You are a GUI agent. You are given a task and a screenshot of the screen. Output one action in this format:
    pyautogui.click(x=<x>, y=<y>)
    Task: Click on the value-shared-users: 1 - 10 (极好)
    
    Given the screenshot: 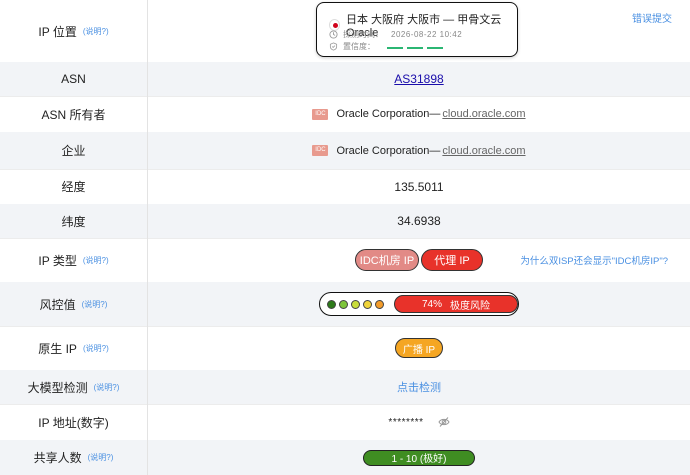 What is the action you would take?
    pyautogui.click(x=419, y=457)
    